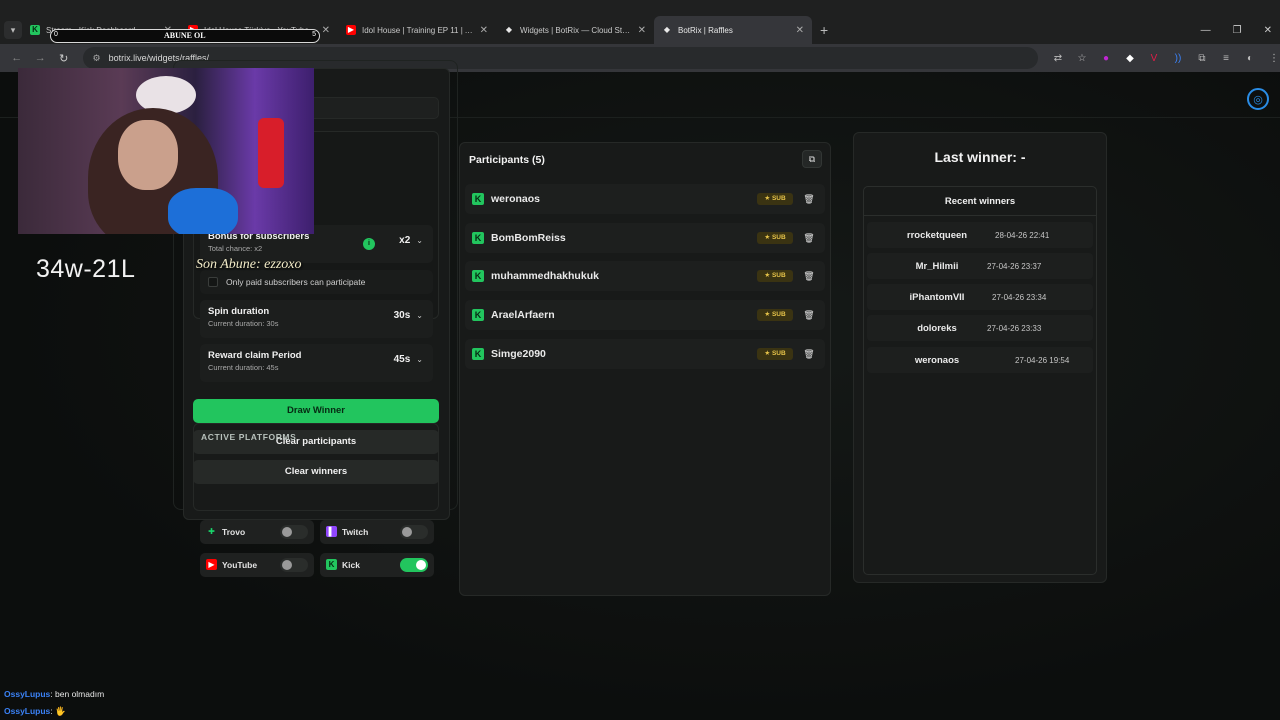 This screenshot has width=1280, height=720. Describe the element at coordinates (523, 315) in the screenshot. I see `participant-name: AraelArfaern` at that location.